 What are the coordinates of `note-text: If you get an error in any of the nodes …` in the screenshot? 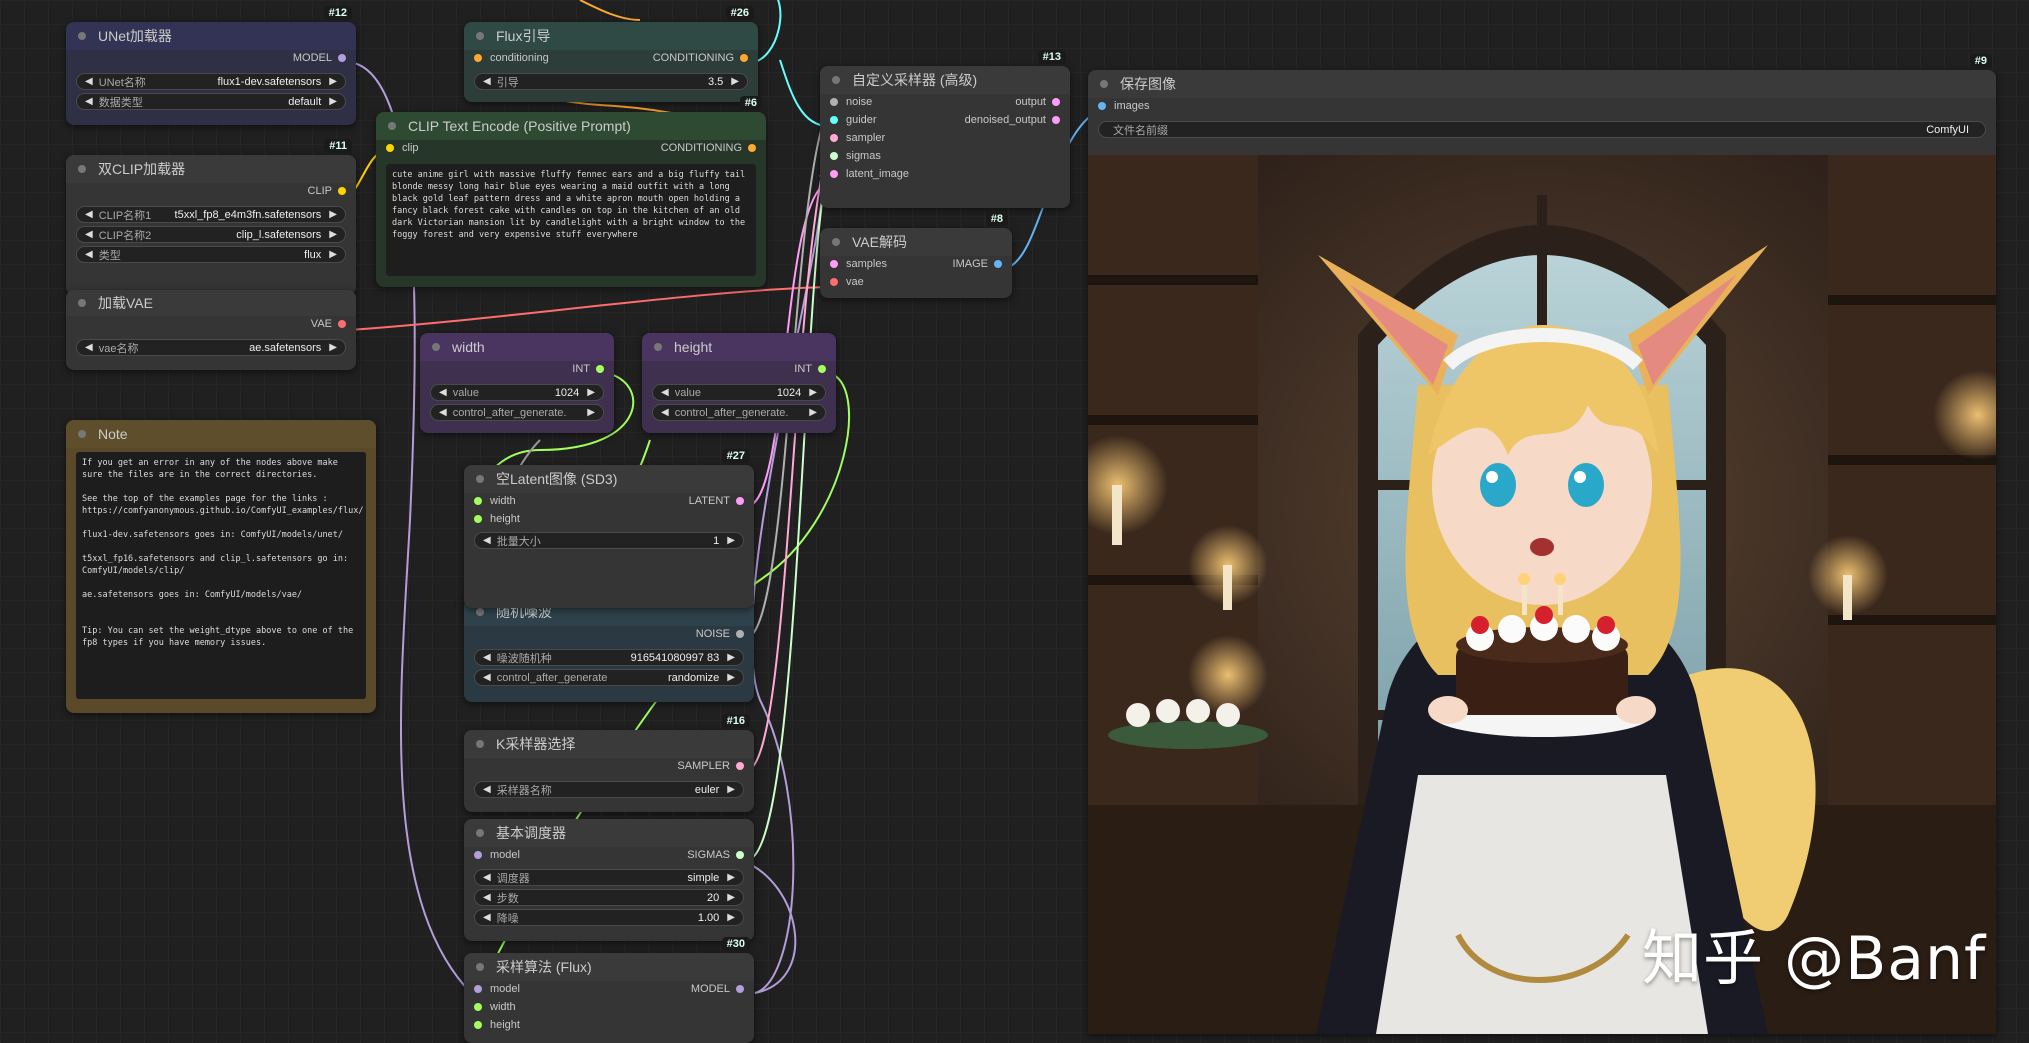 It's located at (221, 575).